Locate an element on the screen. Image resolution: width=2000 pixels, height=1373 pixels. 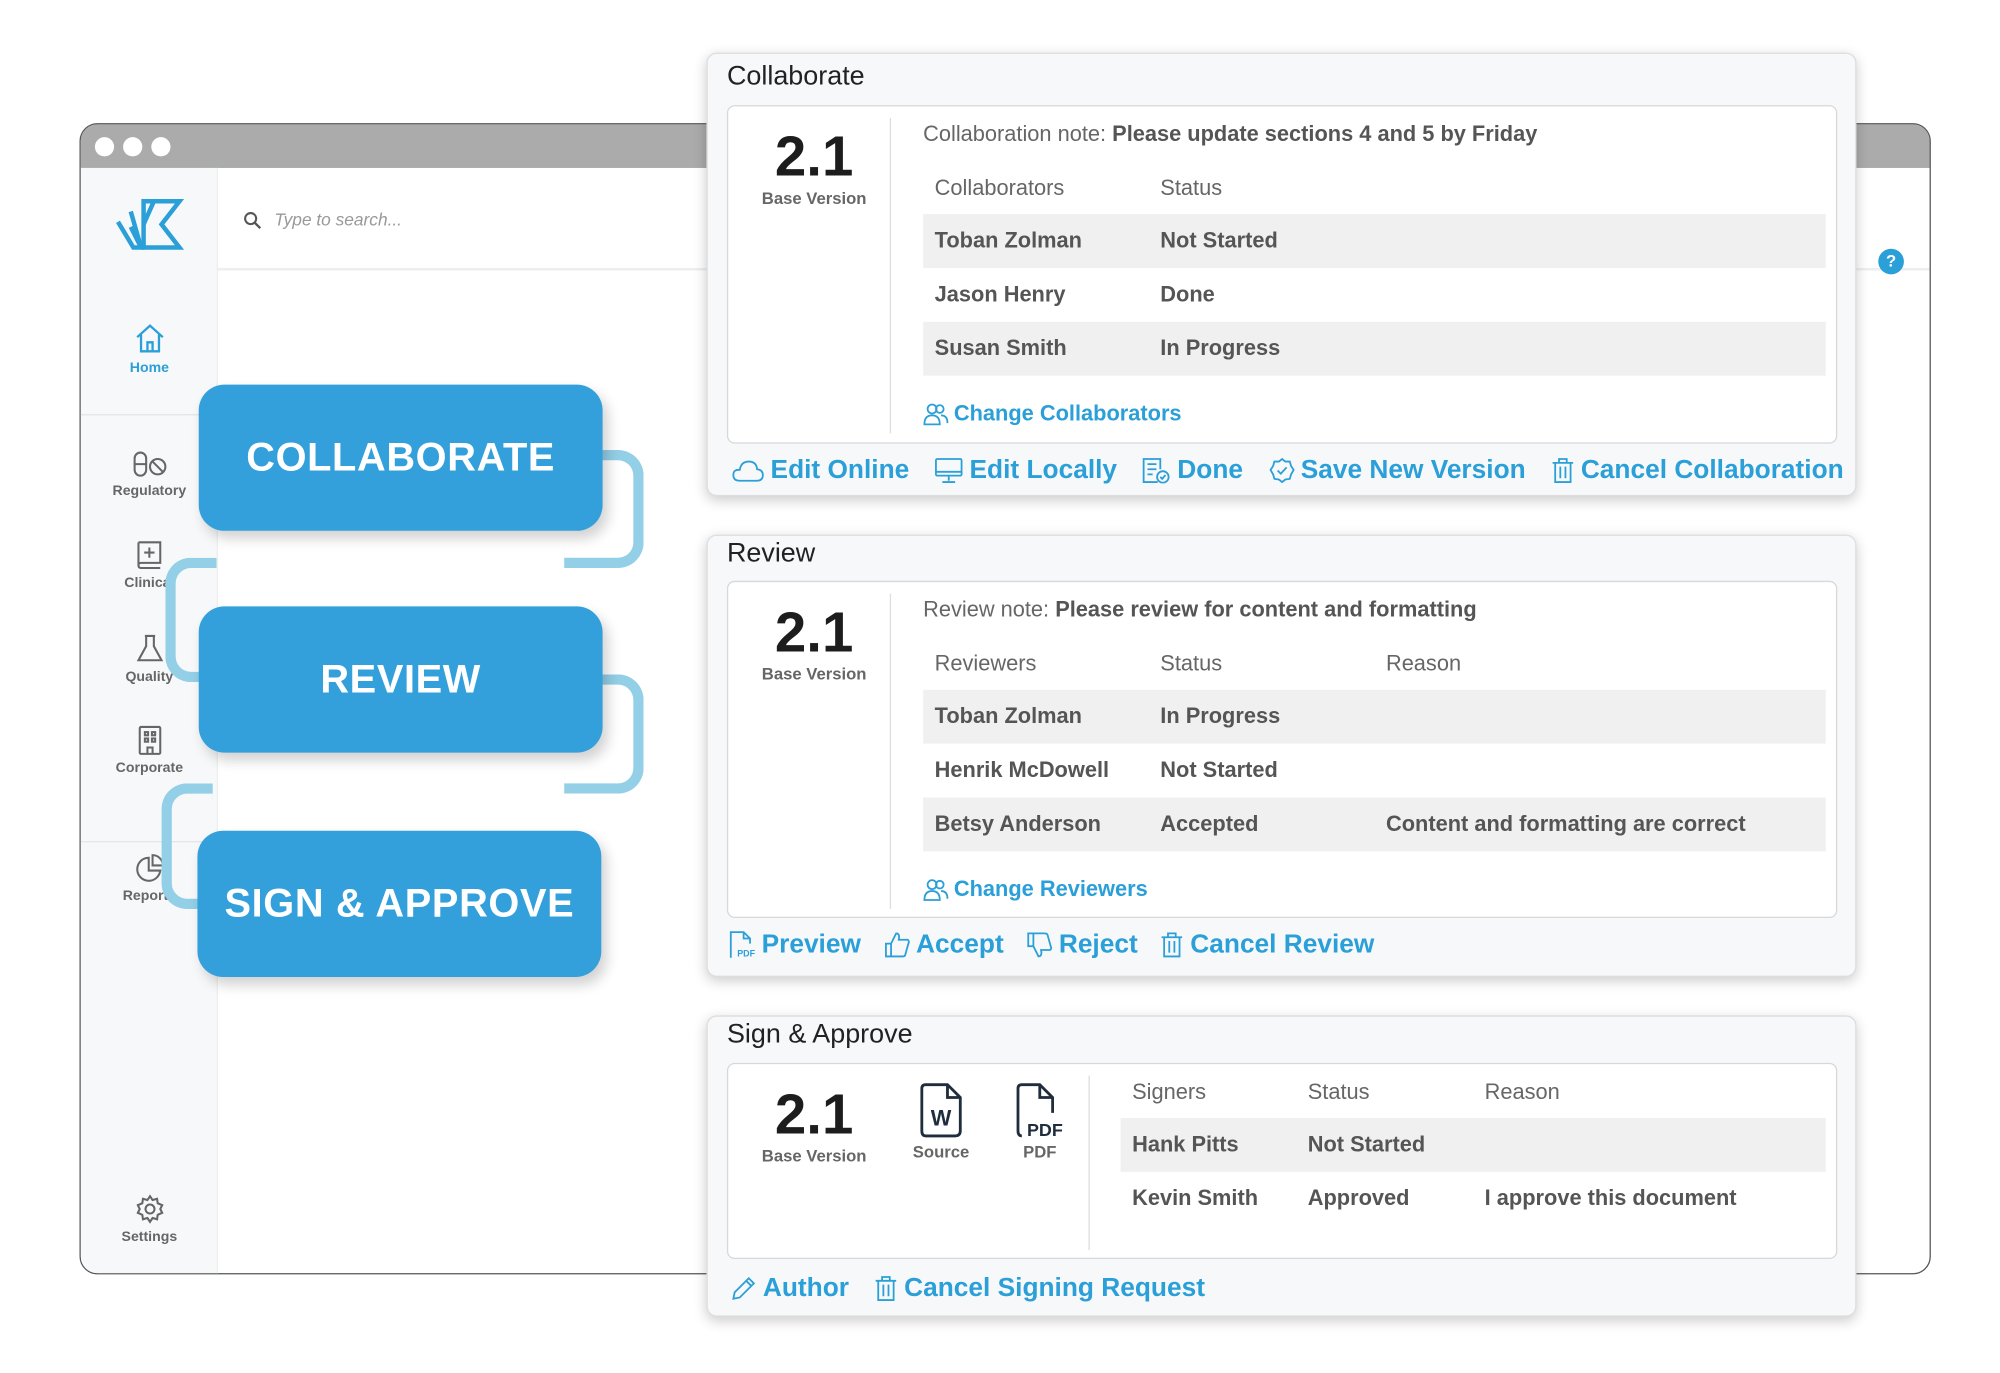
preview-button: PDF Preview is located at coordinates (795, 945).